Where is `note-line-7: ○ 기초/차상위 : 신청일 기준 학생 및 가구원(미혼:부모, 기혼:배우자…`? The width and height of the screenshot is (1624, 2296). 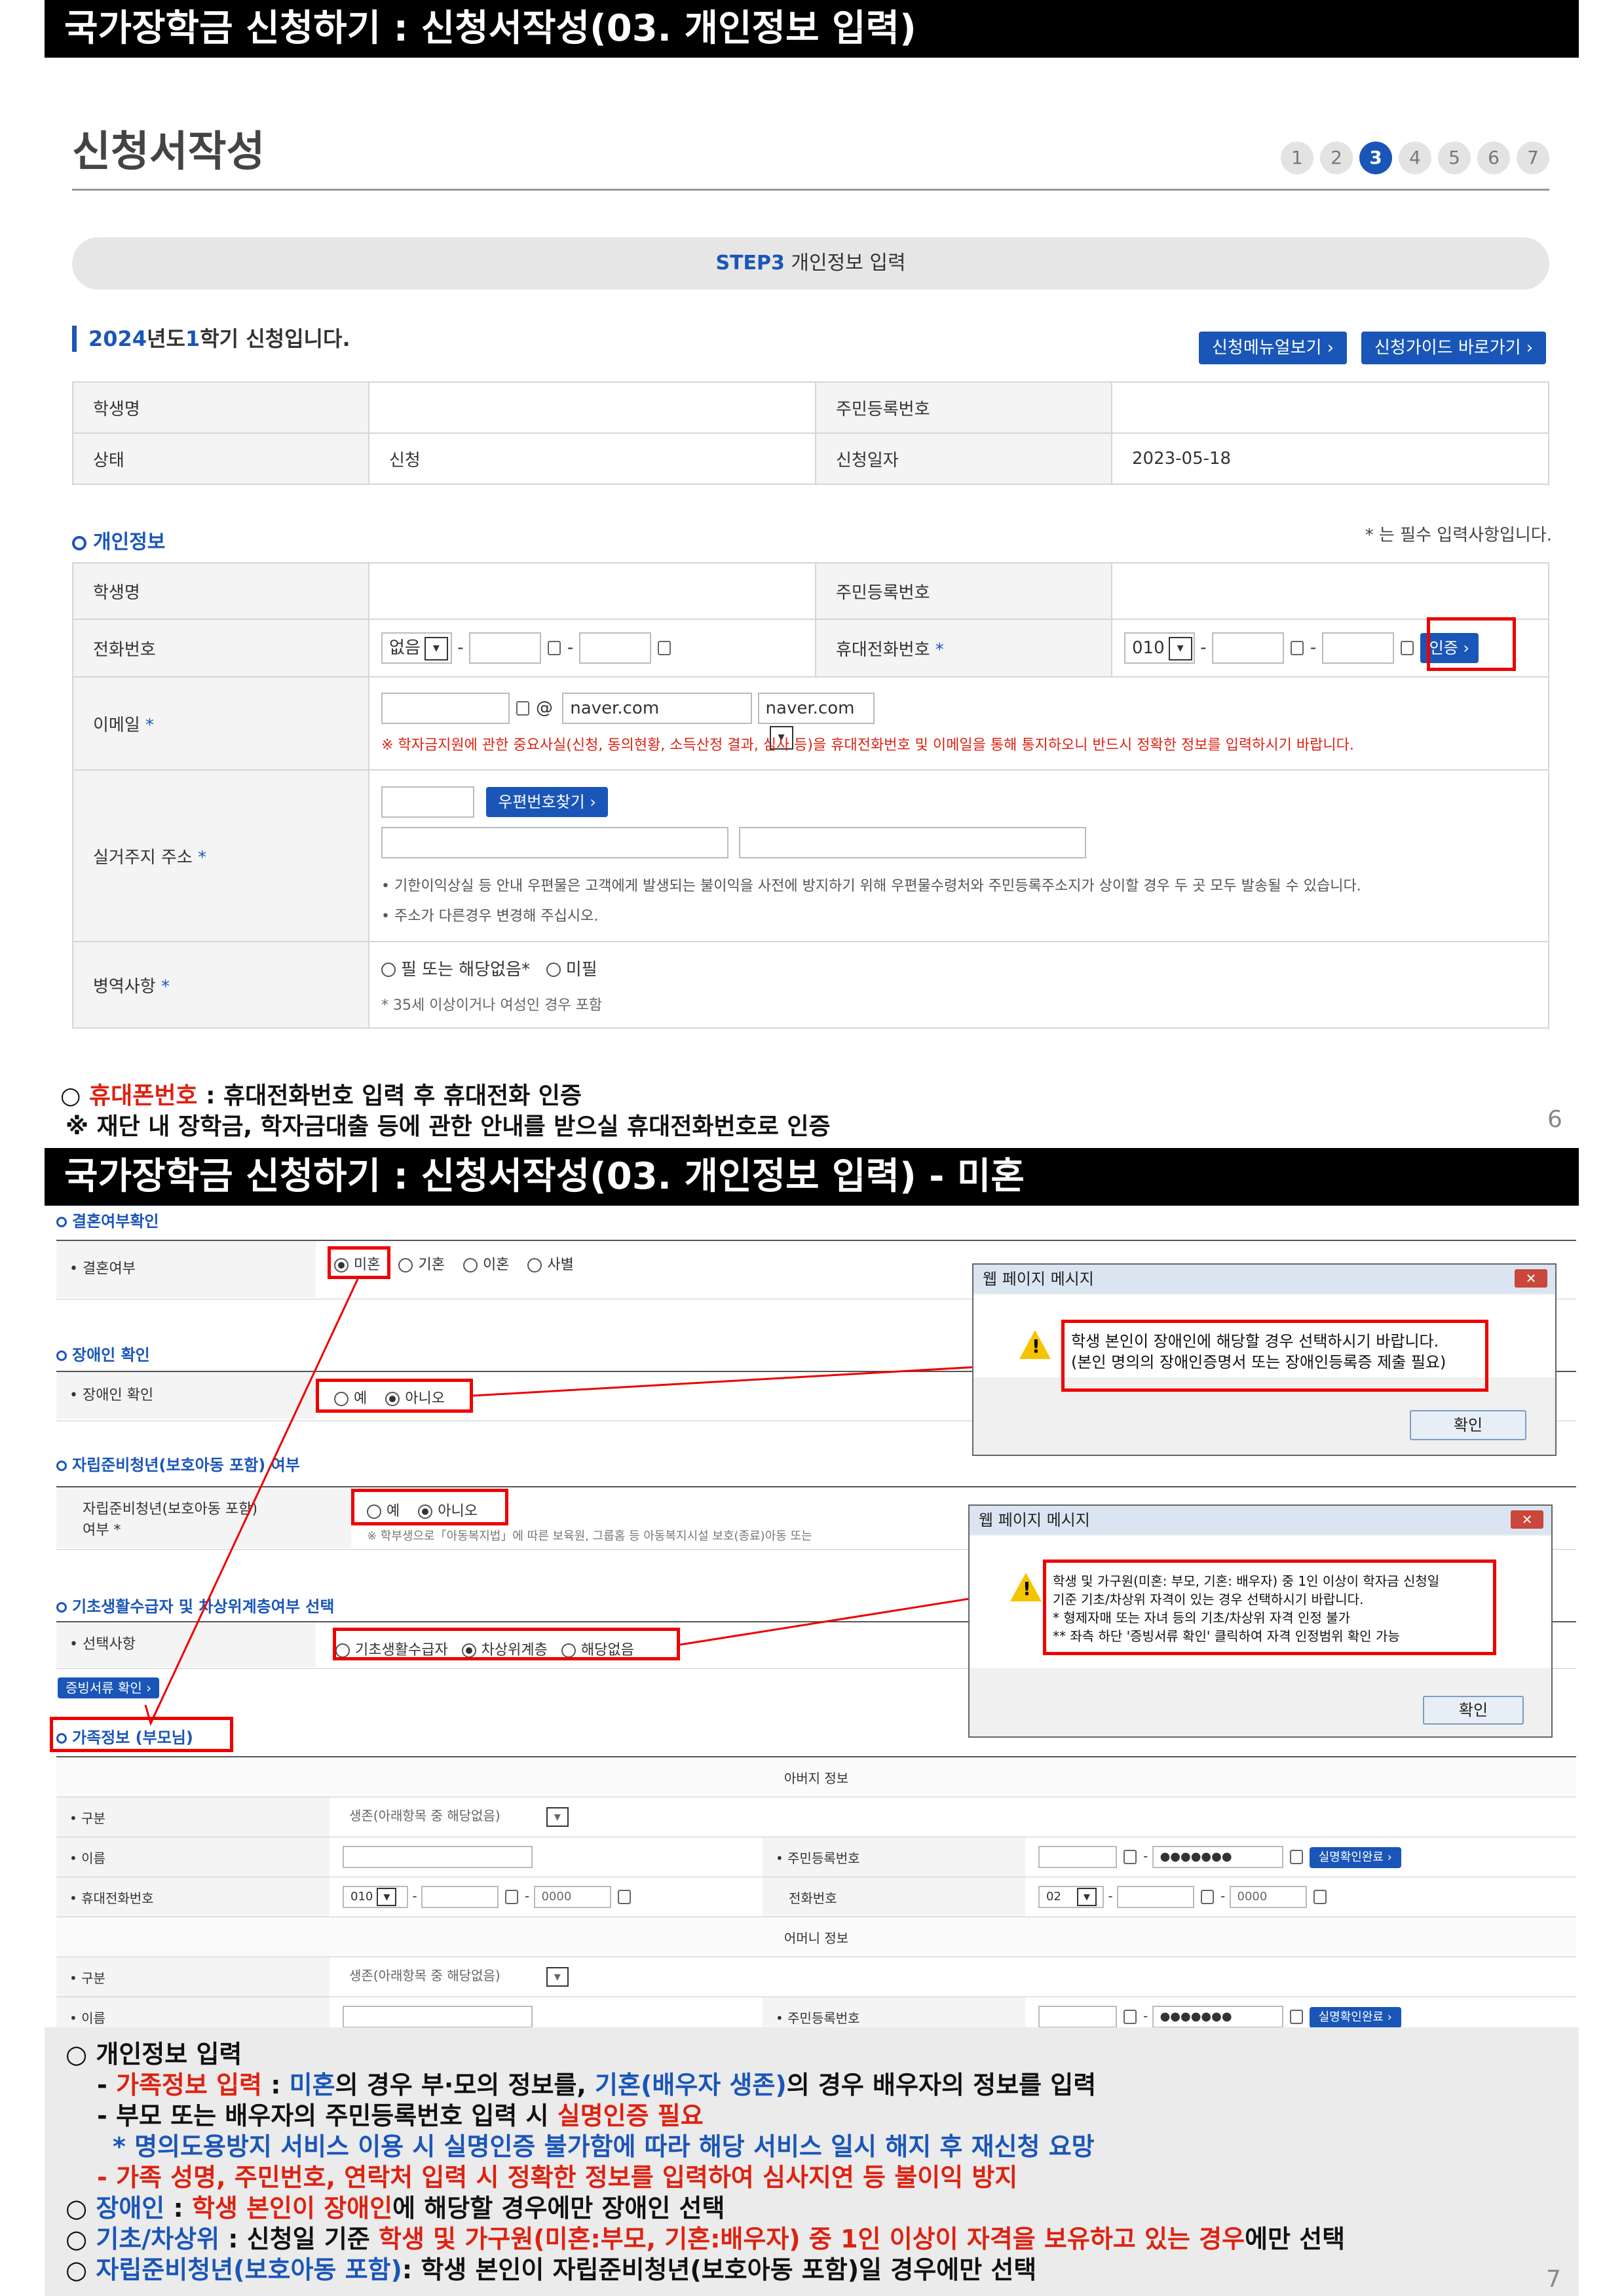 note-line-7: ○ 기초/차상위 : 신청일 기준 학생 및 가구원(미혼:부모, 기혼:배우자… is located at coordinates (705, 2239).